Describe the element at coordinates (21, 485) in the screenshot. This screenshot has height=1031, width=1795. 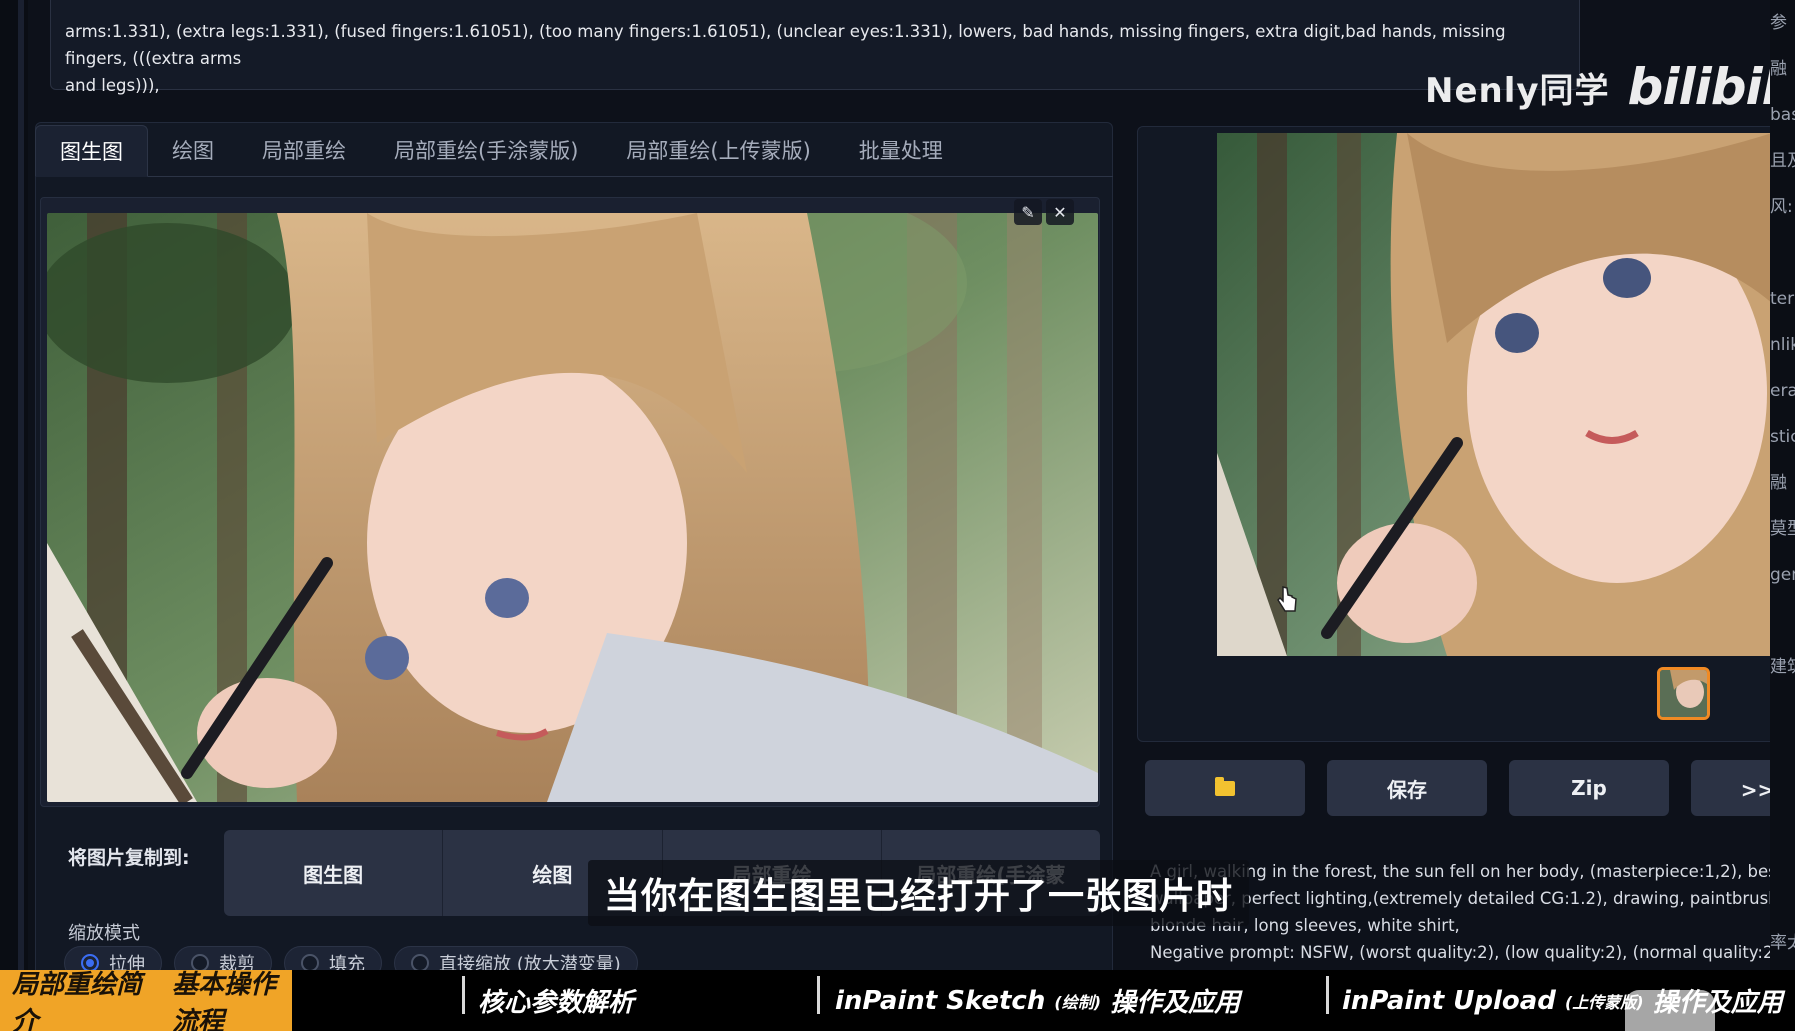
I see `left-scroll-strip` at that location.